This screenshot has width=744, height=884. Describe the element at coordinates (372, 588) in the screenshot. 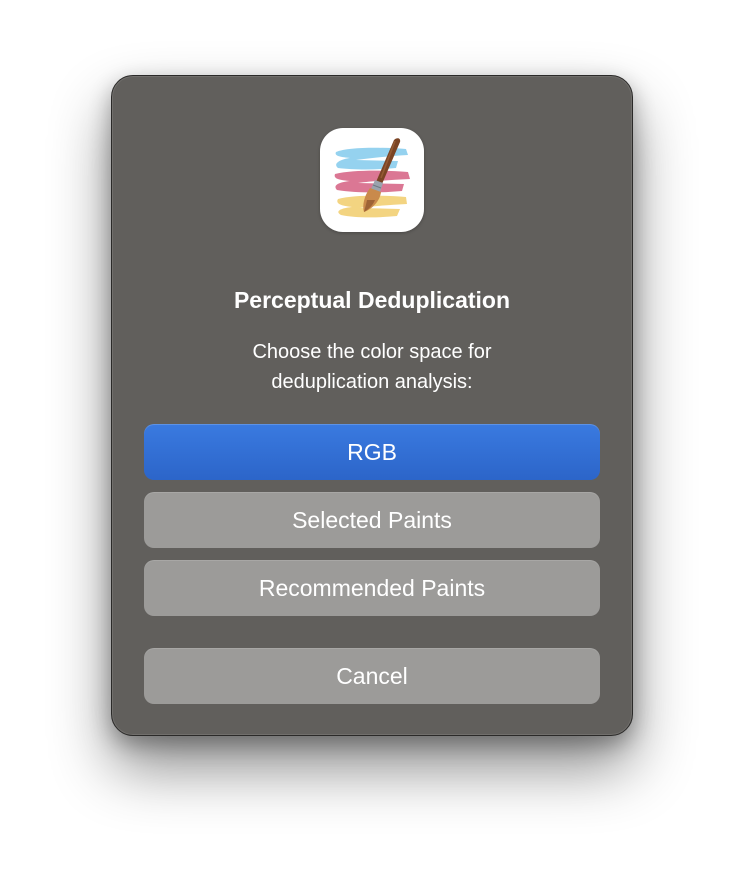

I see `recommended-paints-button: Recommended Paints` at that location.